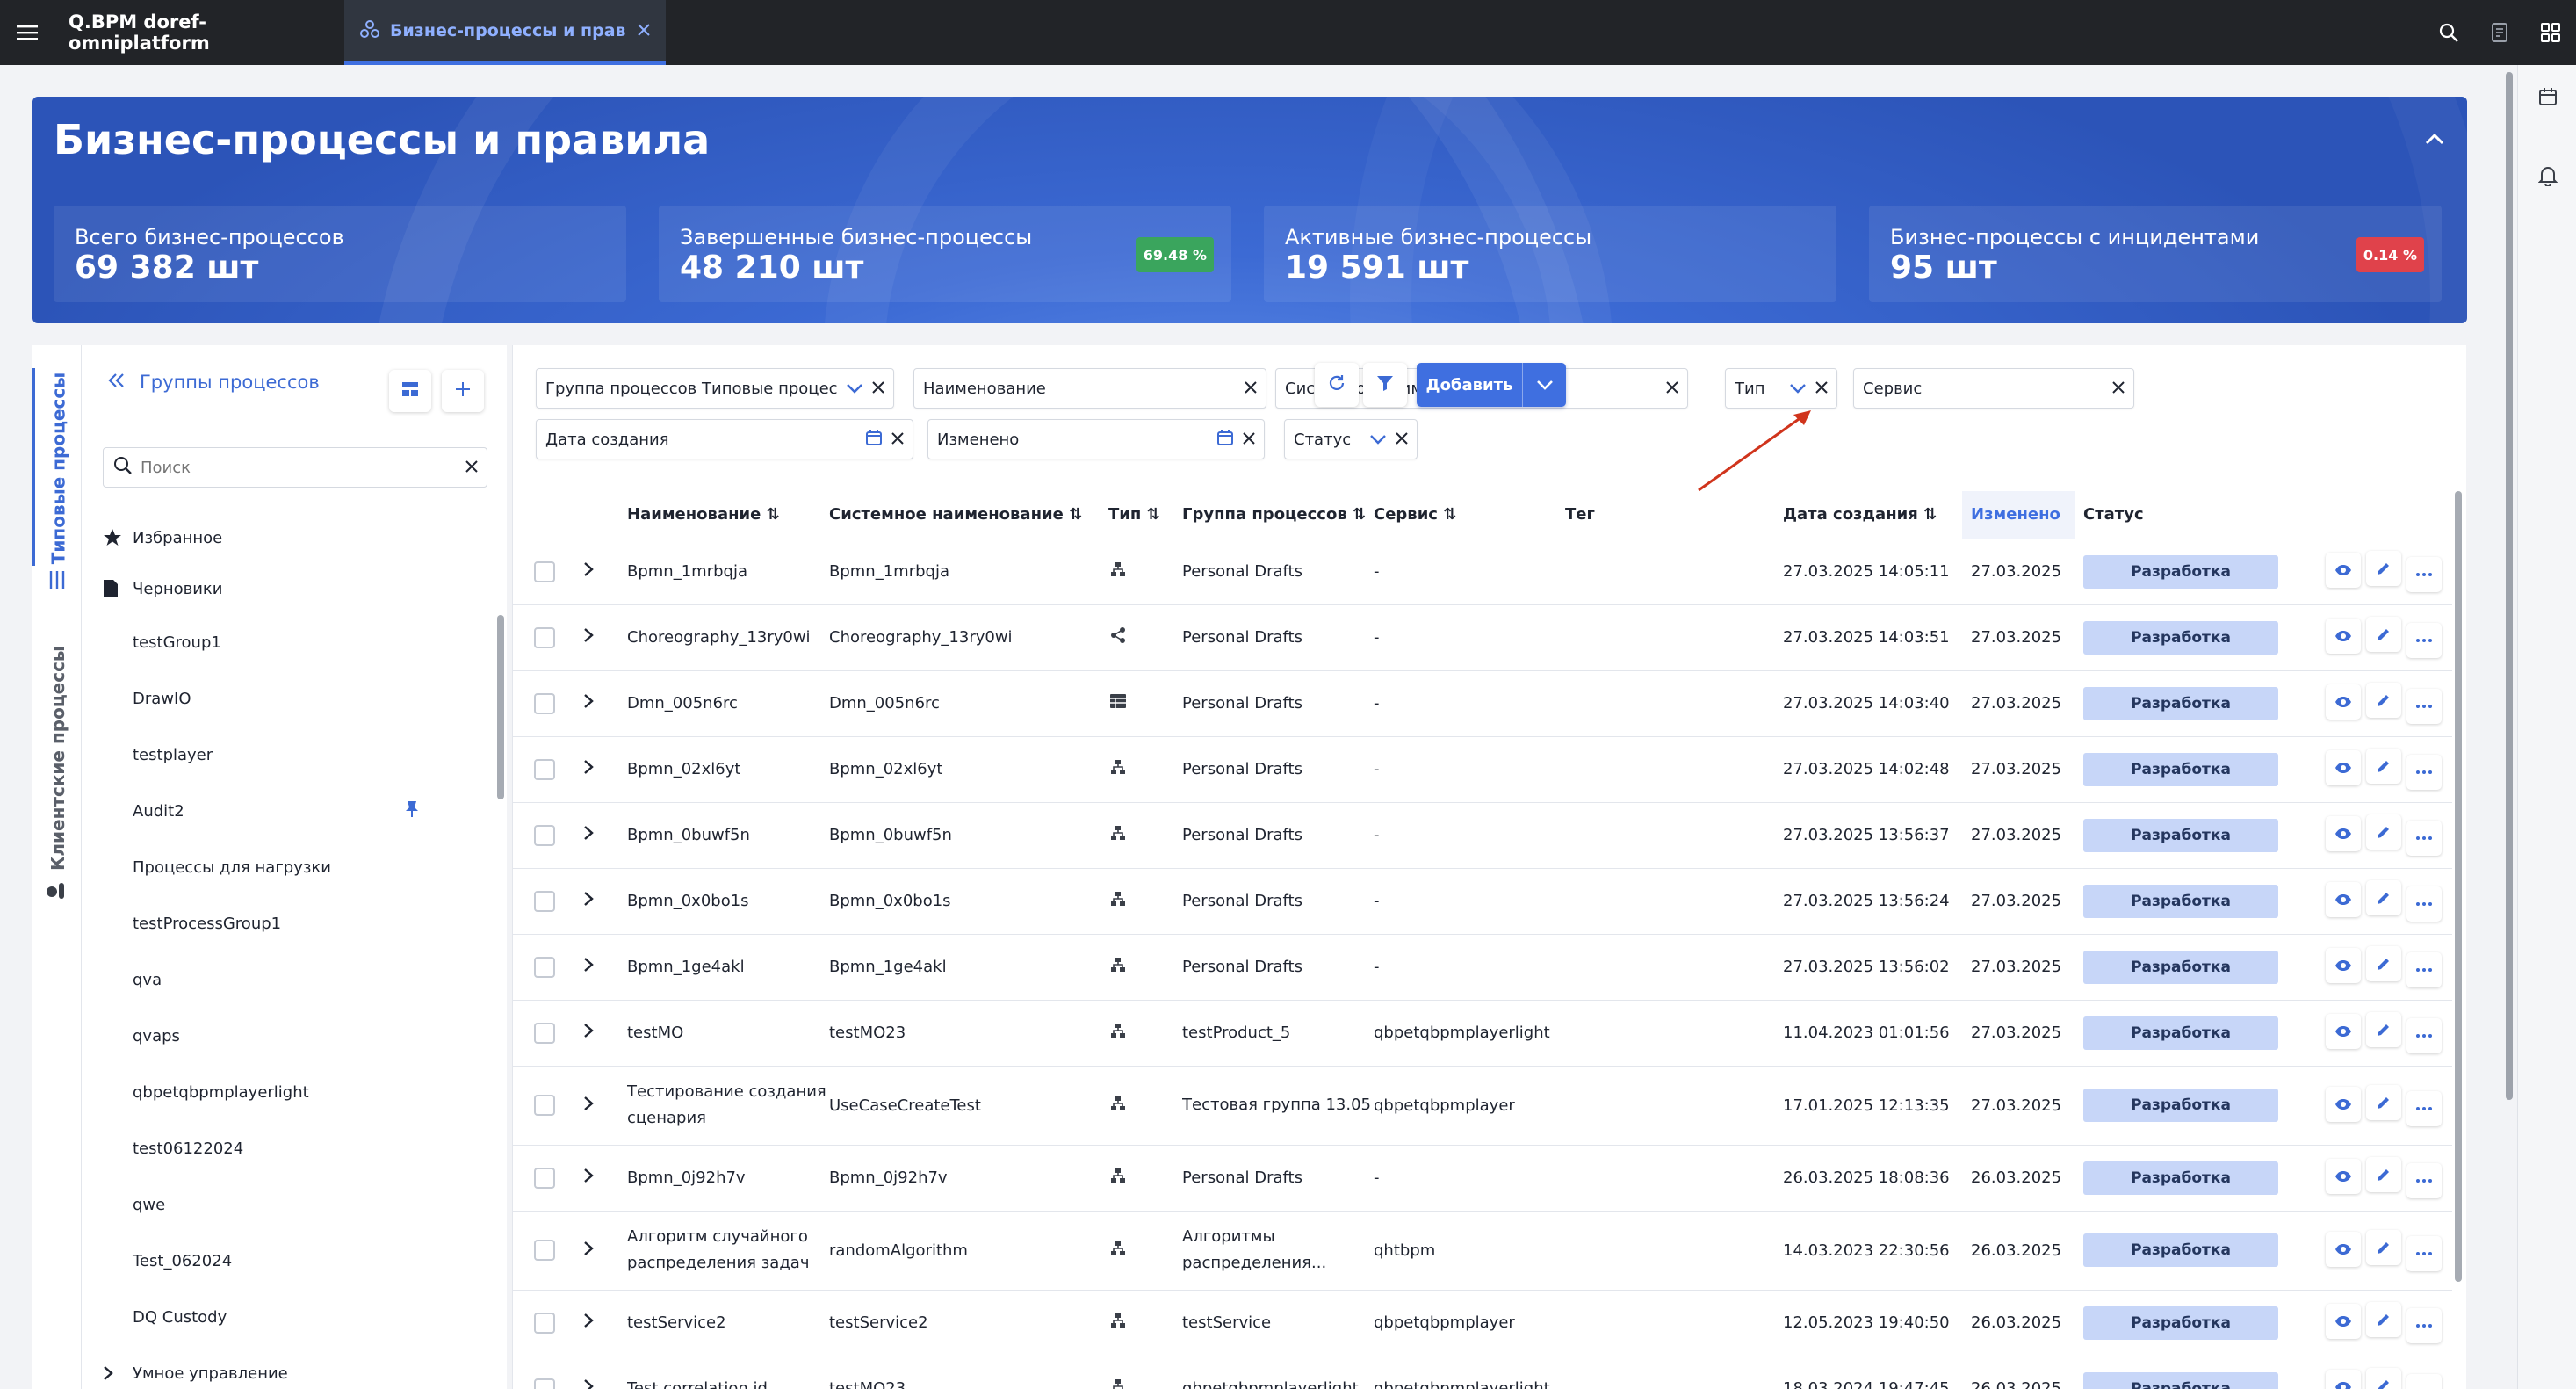 The width and height of the screenshot is (2576, 1389). What do you see at coordinates (2550, 32) in the screenshot?
I see `apps-grid-icon` at bounding box center [2550, 32].